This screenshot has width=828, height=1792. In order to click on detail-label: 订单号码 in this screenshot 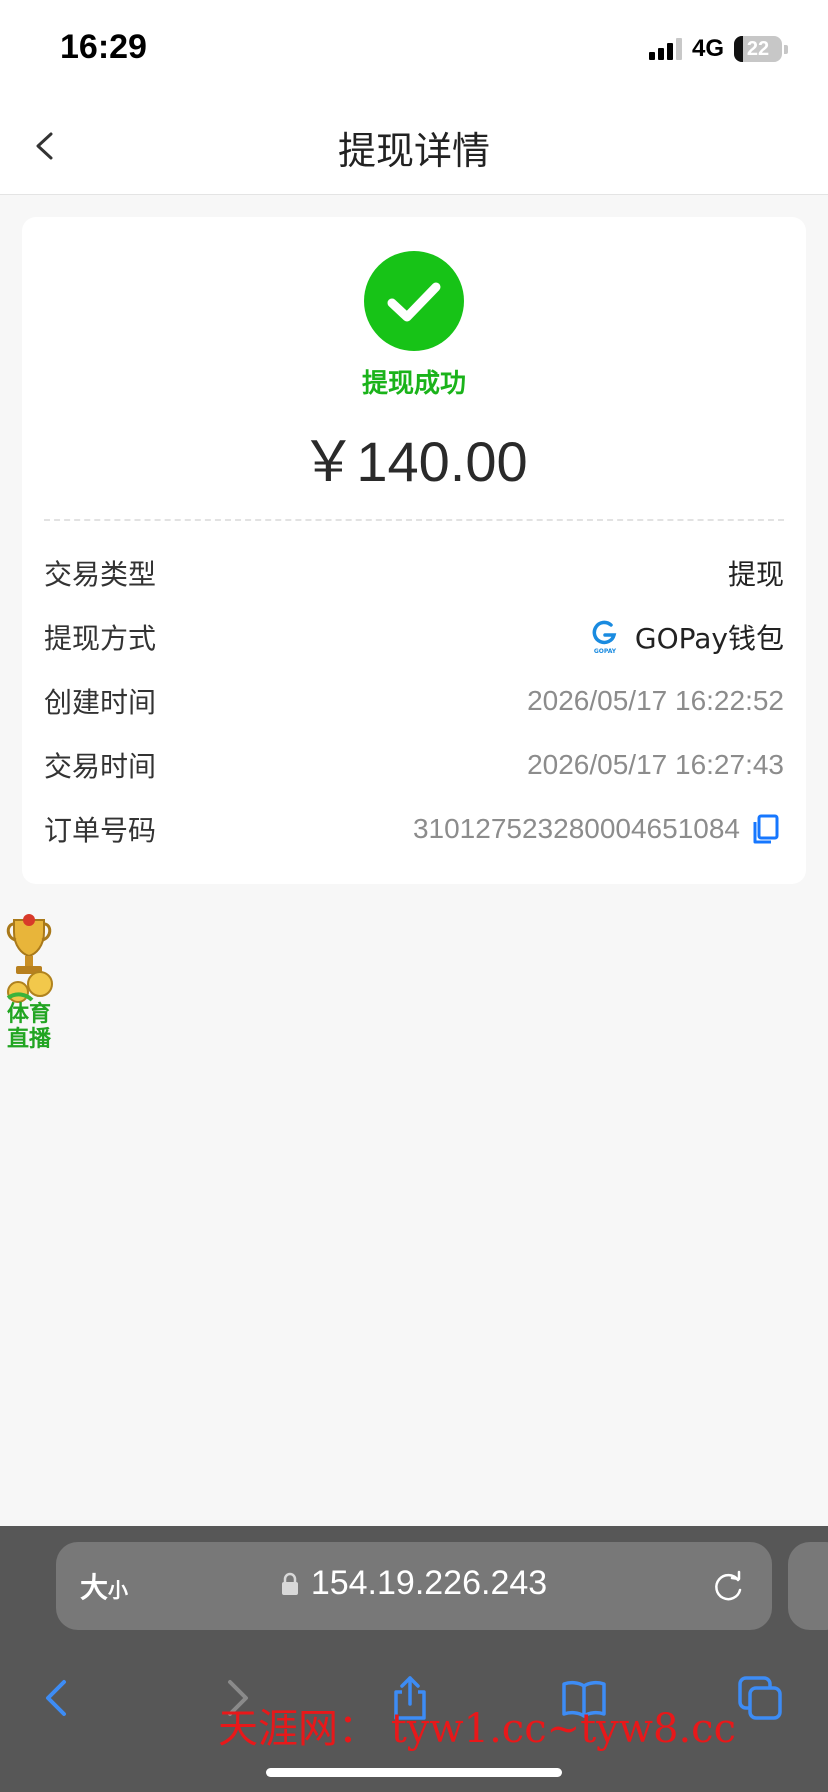, I will do `click(100, 830)`.